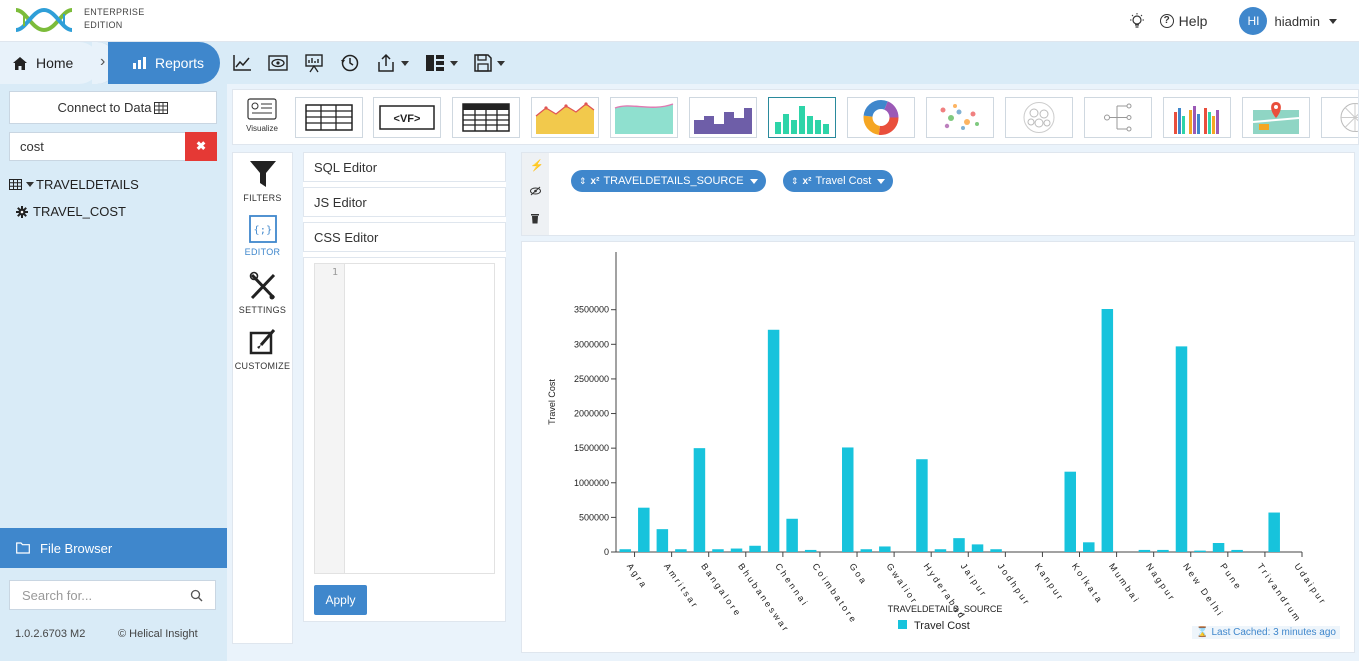 This screenshot has height=661, width=1359. What do you see at coordinates (1039, 117) in the screenshot?
I see `viz-bubble` at bounding box center [1039, 117].